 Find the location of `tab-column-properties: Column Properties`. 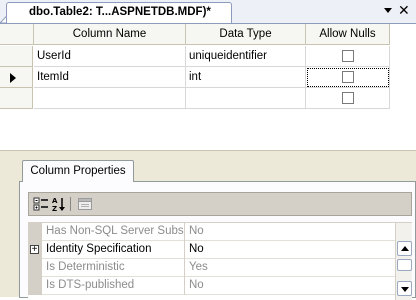

tab-column-properties: Column Properties is located at coordinates (78, 171).